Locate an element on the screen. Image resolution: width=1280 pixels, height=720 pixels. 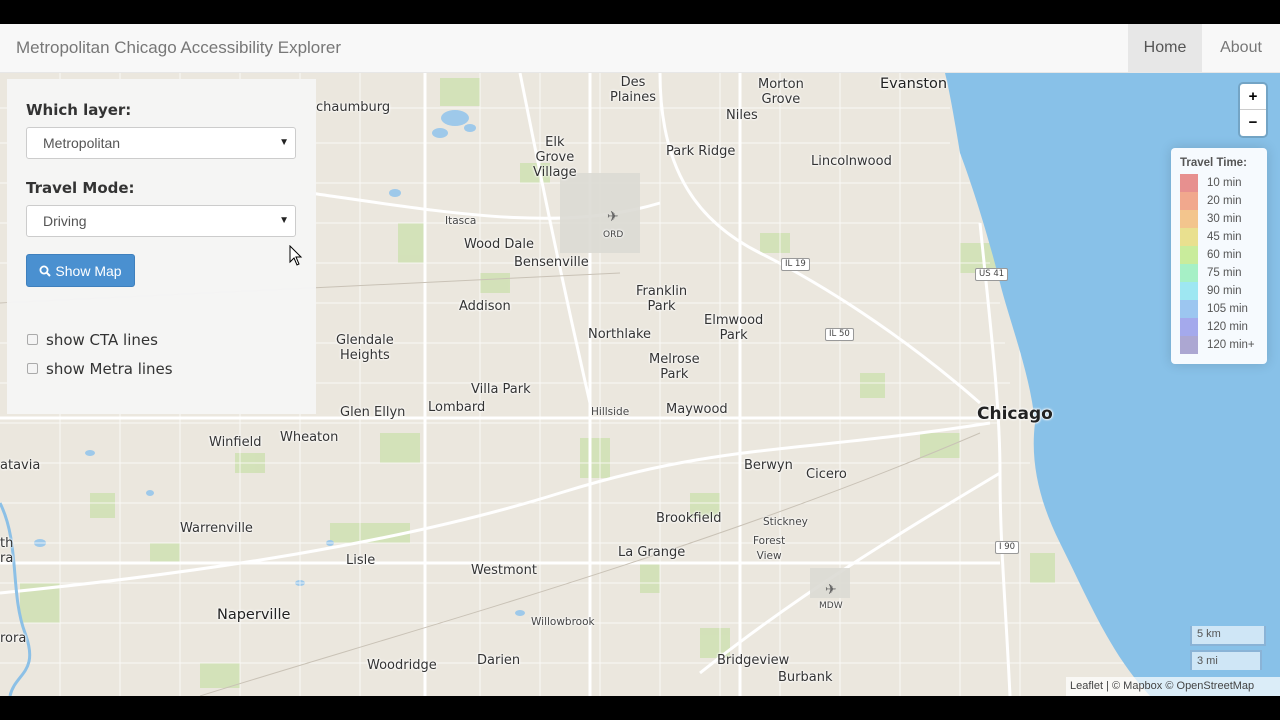
mouse-cursor-icon is located at coordinates (296, 255).